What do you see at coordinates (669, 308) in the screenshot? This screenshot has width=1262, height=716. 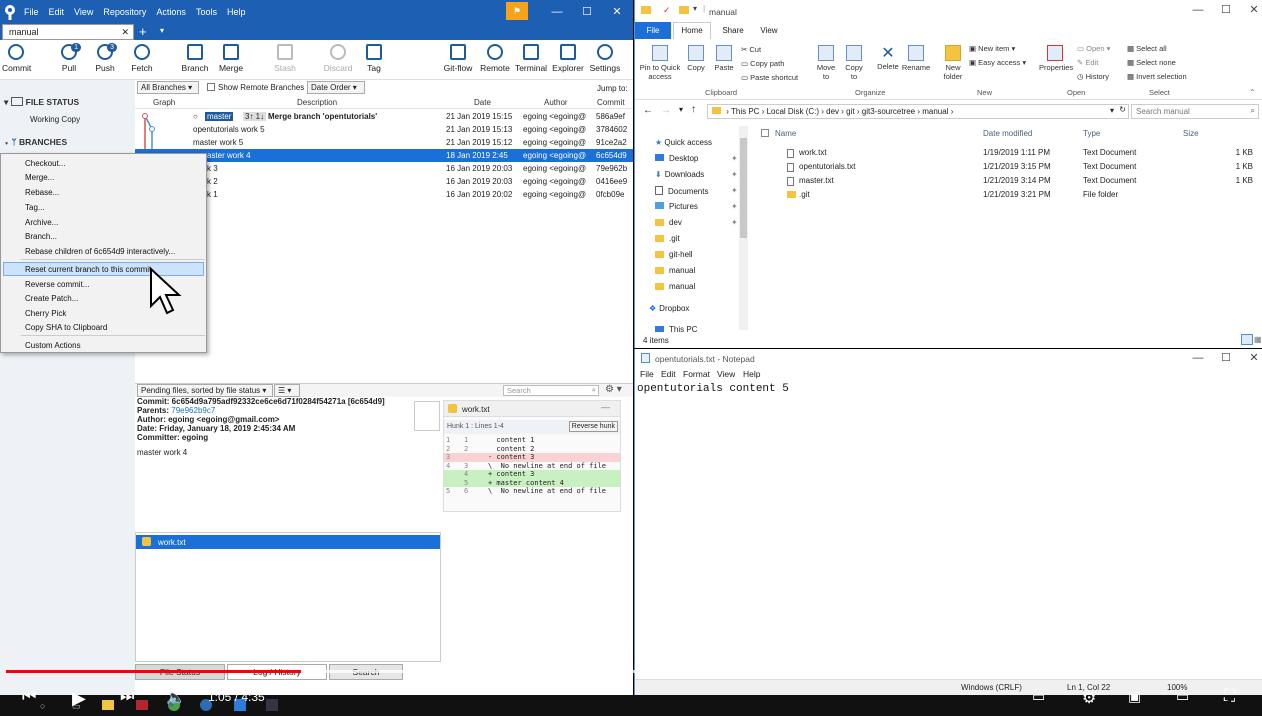 I see `nav-item-dropbox: ❖ Dropbox` at bounding box center [669, 308].